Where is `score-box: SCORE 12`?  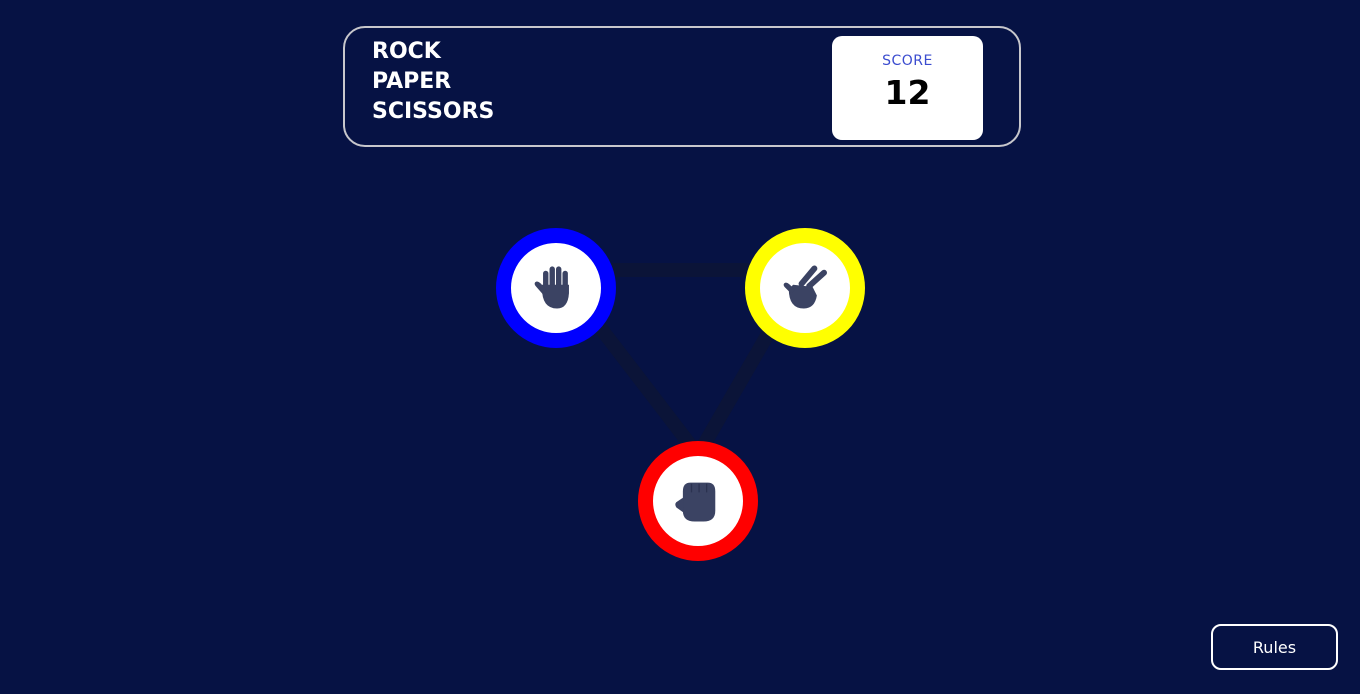
score-box: SCORE 12 is located at coordinates (907, 88).